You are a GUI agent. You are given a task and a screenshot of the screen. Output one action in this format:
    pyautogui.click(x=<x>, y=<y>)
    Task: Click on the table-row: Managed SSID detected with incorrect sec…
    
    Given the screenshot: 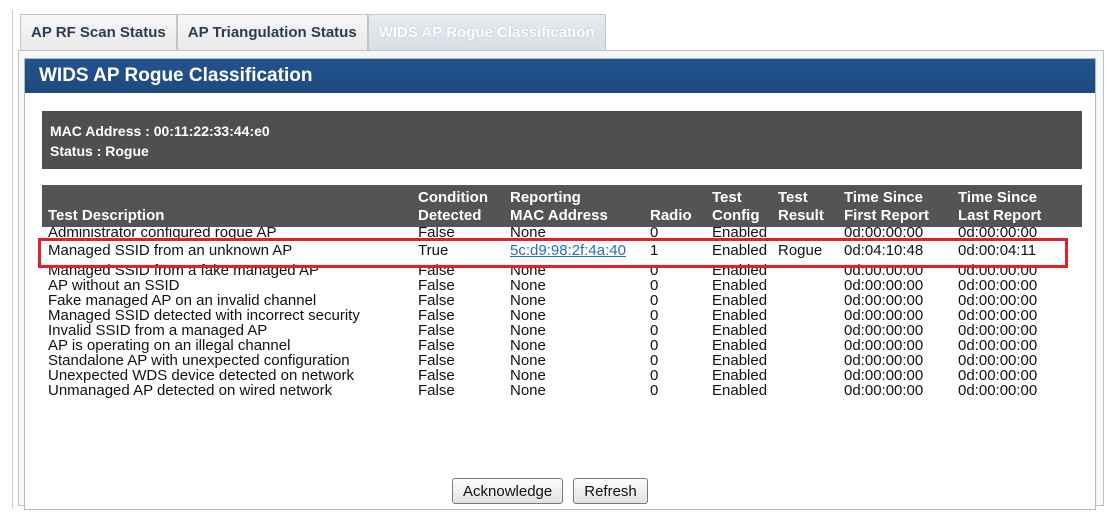 What is the action you would take?
    pyautogui.click(x=562, y=315)
    